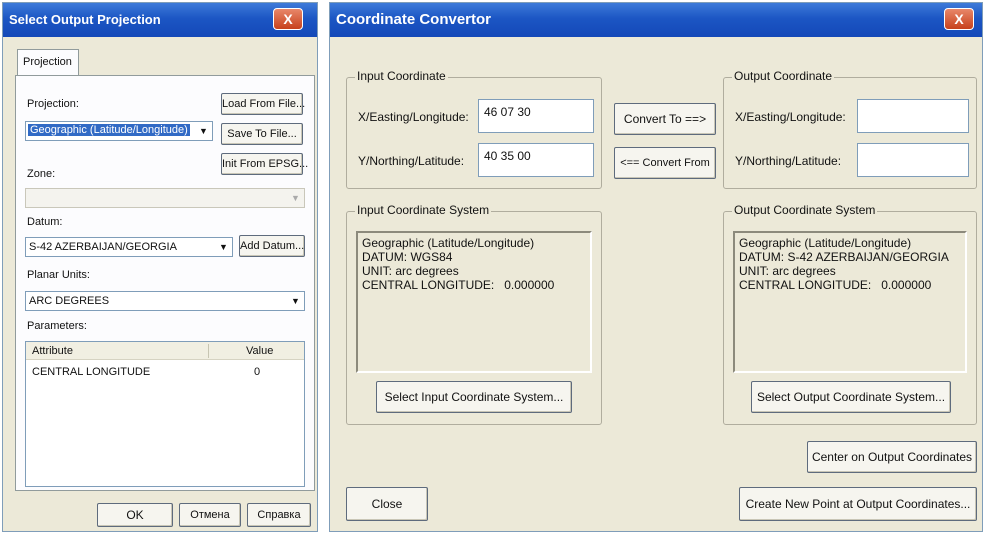 Image resolution: width=984 pixels, height=534 pixels. I want to click on output-system-group-title: Output Coordinate System, so click(805, 210).